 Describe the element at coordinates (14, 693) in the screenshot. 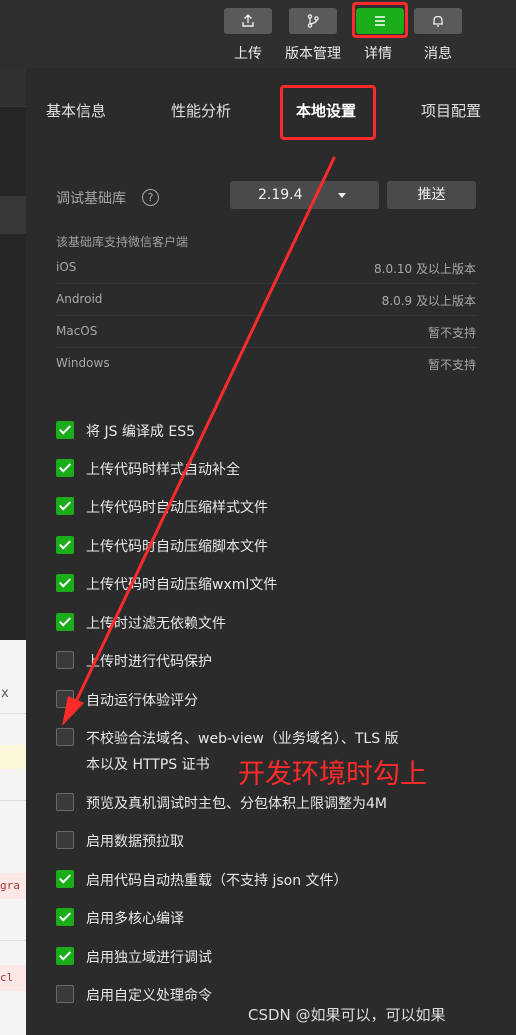

I see `left-strip-close: x` at that location.